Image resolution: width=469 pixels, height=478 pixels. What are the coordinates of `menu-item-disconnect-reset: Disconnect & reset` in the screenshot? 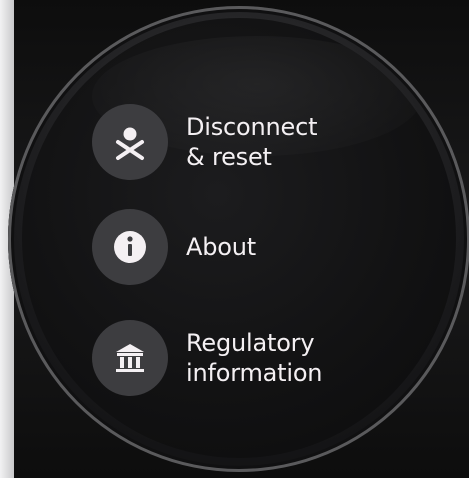 It's located at (205, 142).